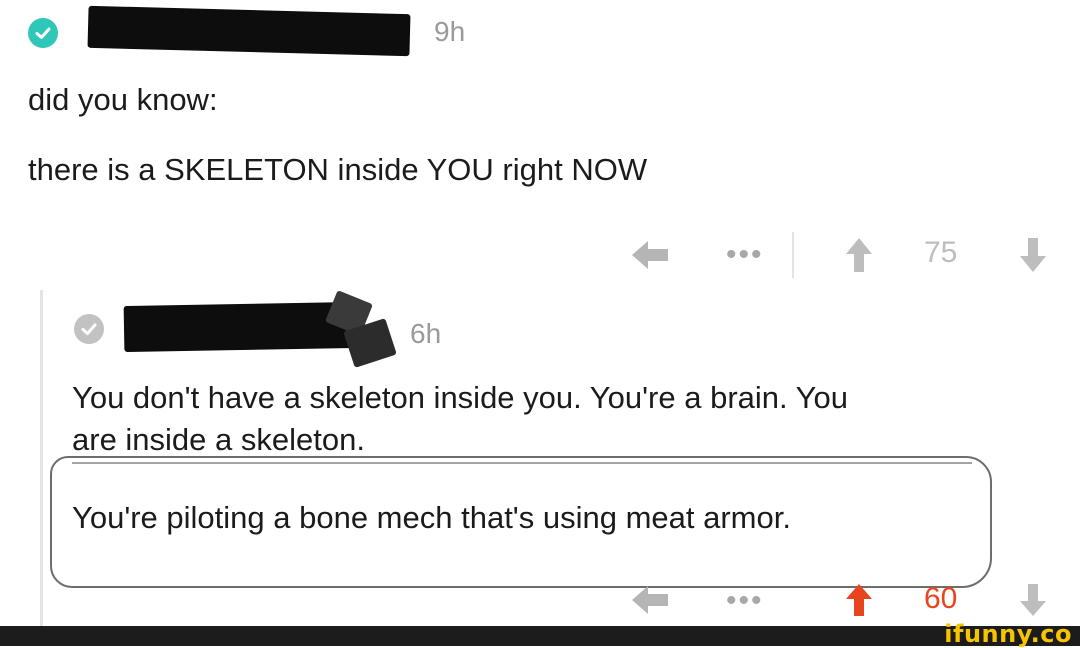 The image size is (1080, 648). Describe the element at coordinates (426, 333) in the screenshot. I see `reply-timestamp: 6h` at that location.